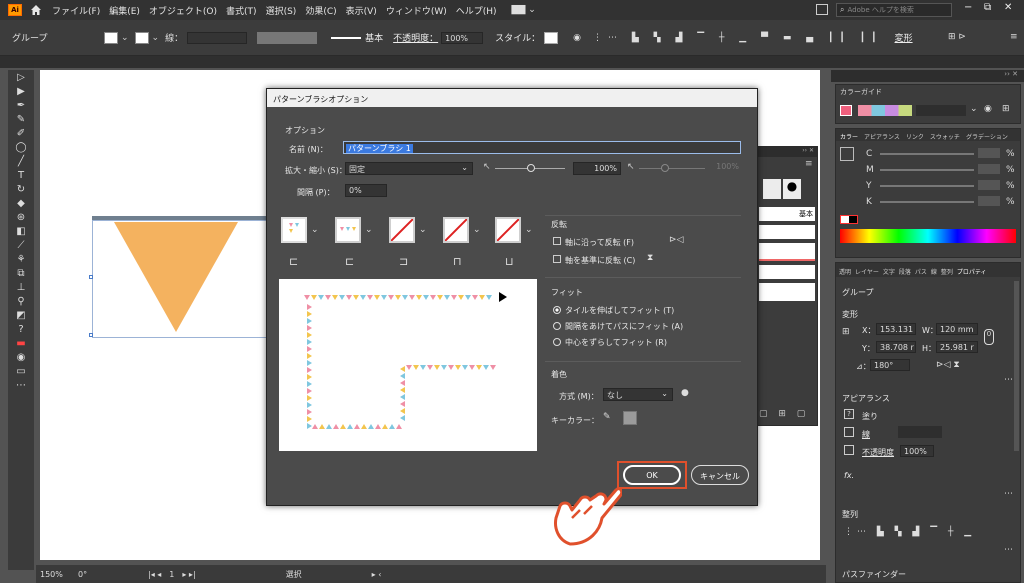 This screenshot has width=1024, height=583. What do you see at coordinates (188, 574) in the screenshot?
I see `artboard-nav-next-icon: ▸ ▸|` at bounding box center [188, 574].